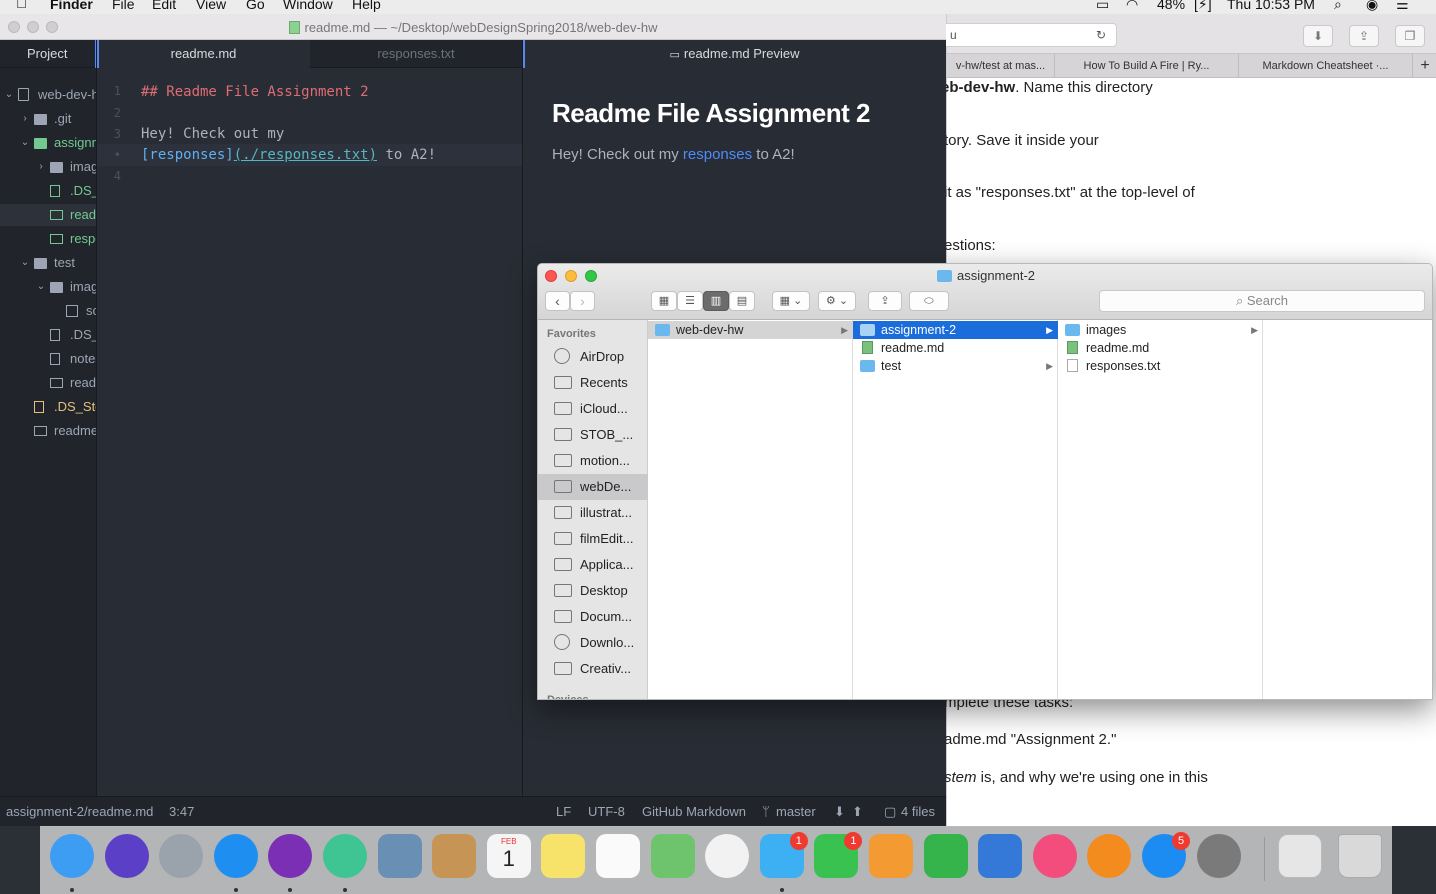 The image size is (1436, 894). Describe the element at coordinates (717, 154) in the screenshot. I see `preview-link-responses: responses` at that location.